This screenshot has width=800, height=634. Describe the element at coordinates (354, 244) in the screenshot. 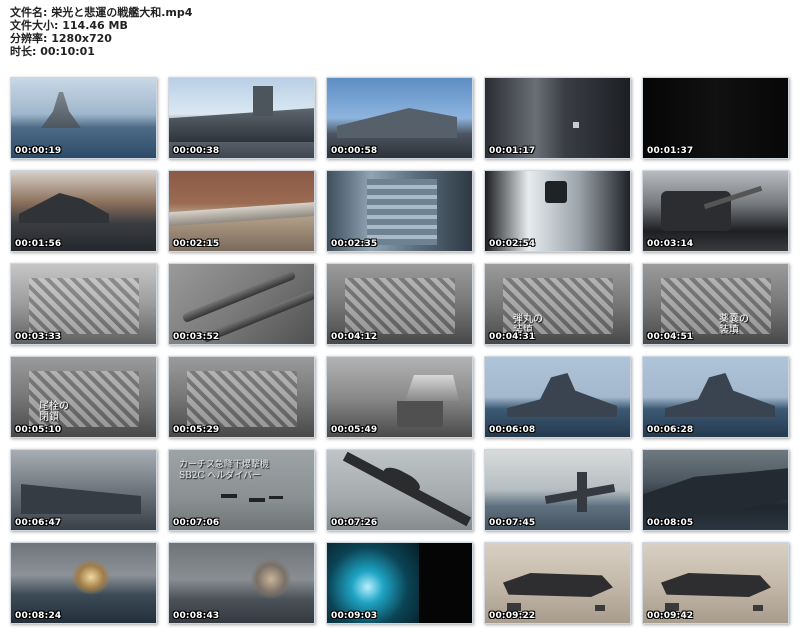

I see `thumbnail-timestamp: 00:02:35` at that location.